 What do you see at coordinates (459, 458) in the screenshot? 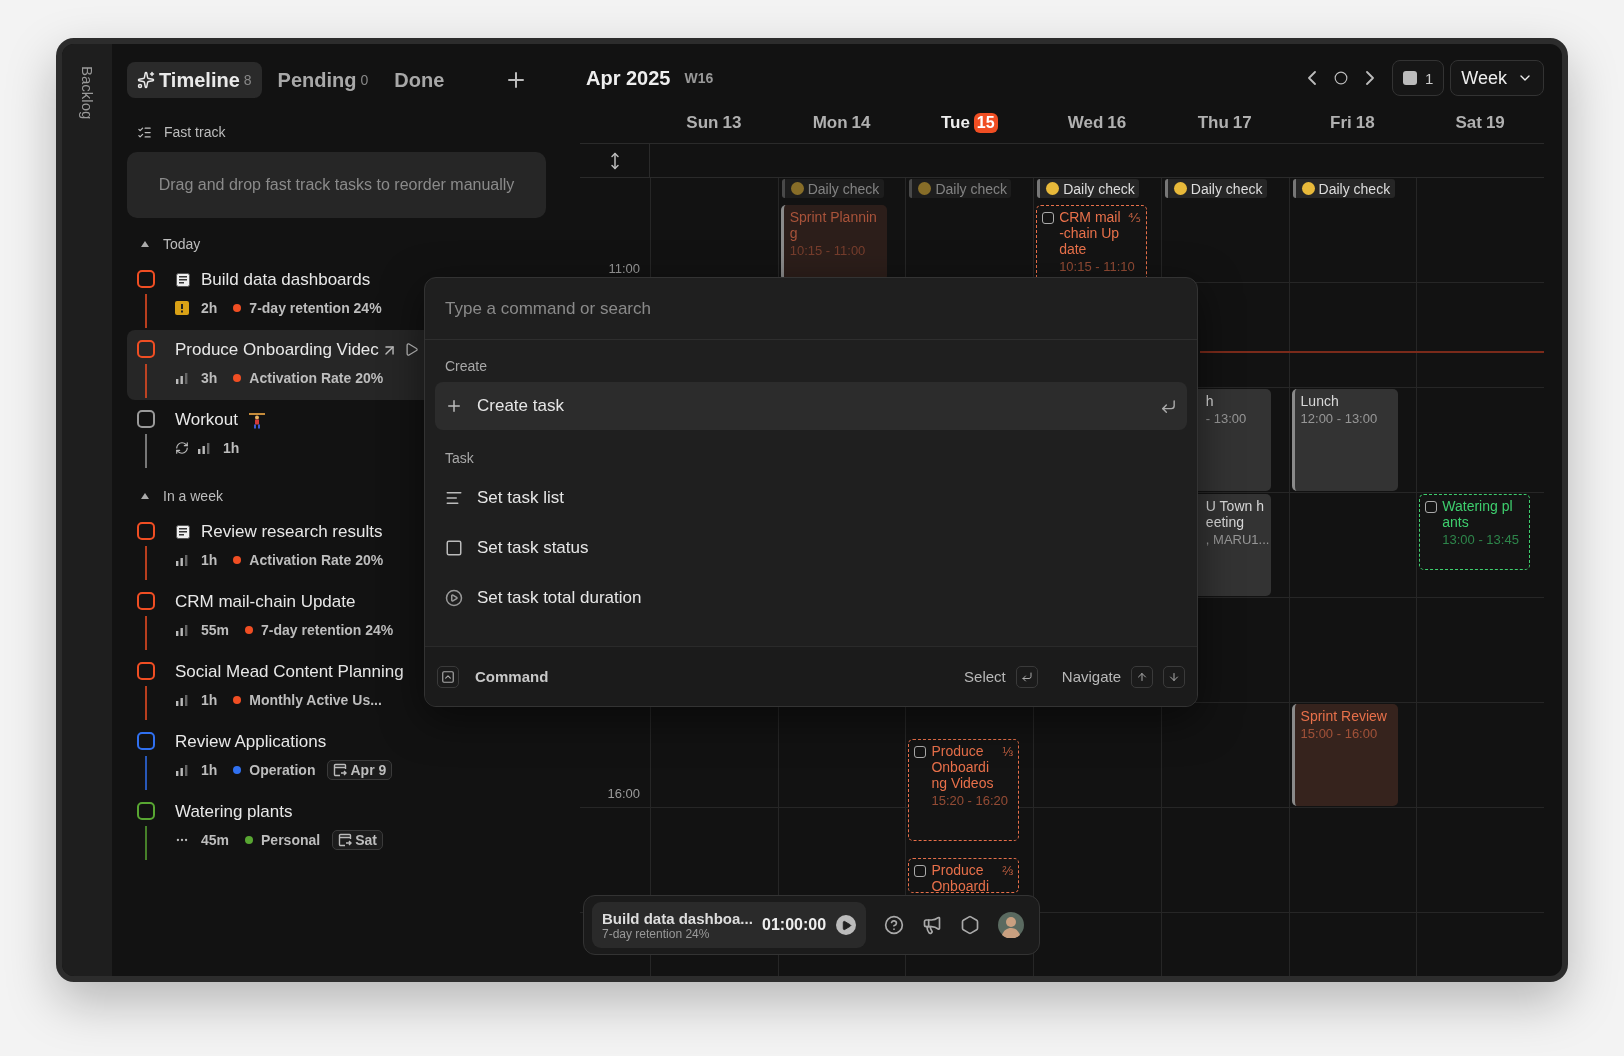
I see `group-title: Task` at bounding box center [459, 458].